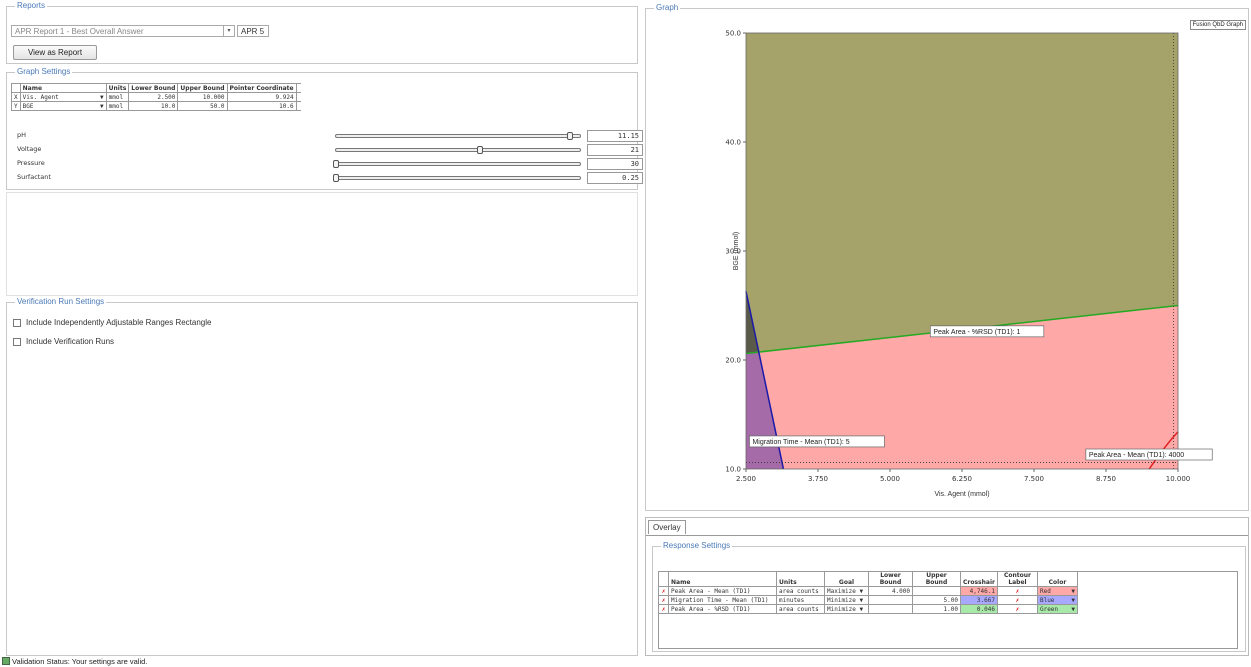 The width and height of the screenshot is (1251, 667). I want to click on slider-ph: pH 11.15, so click(330, 136).